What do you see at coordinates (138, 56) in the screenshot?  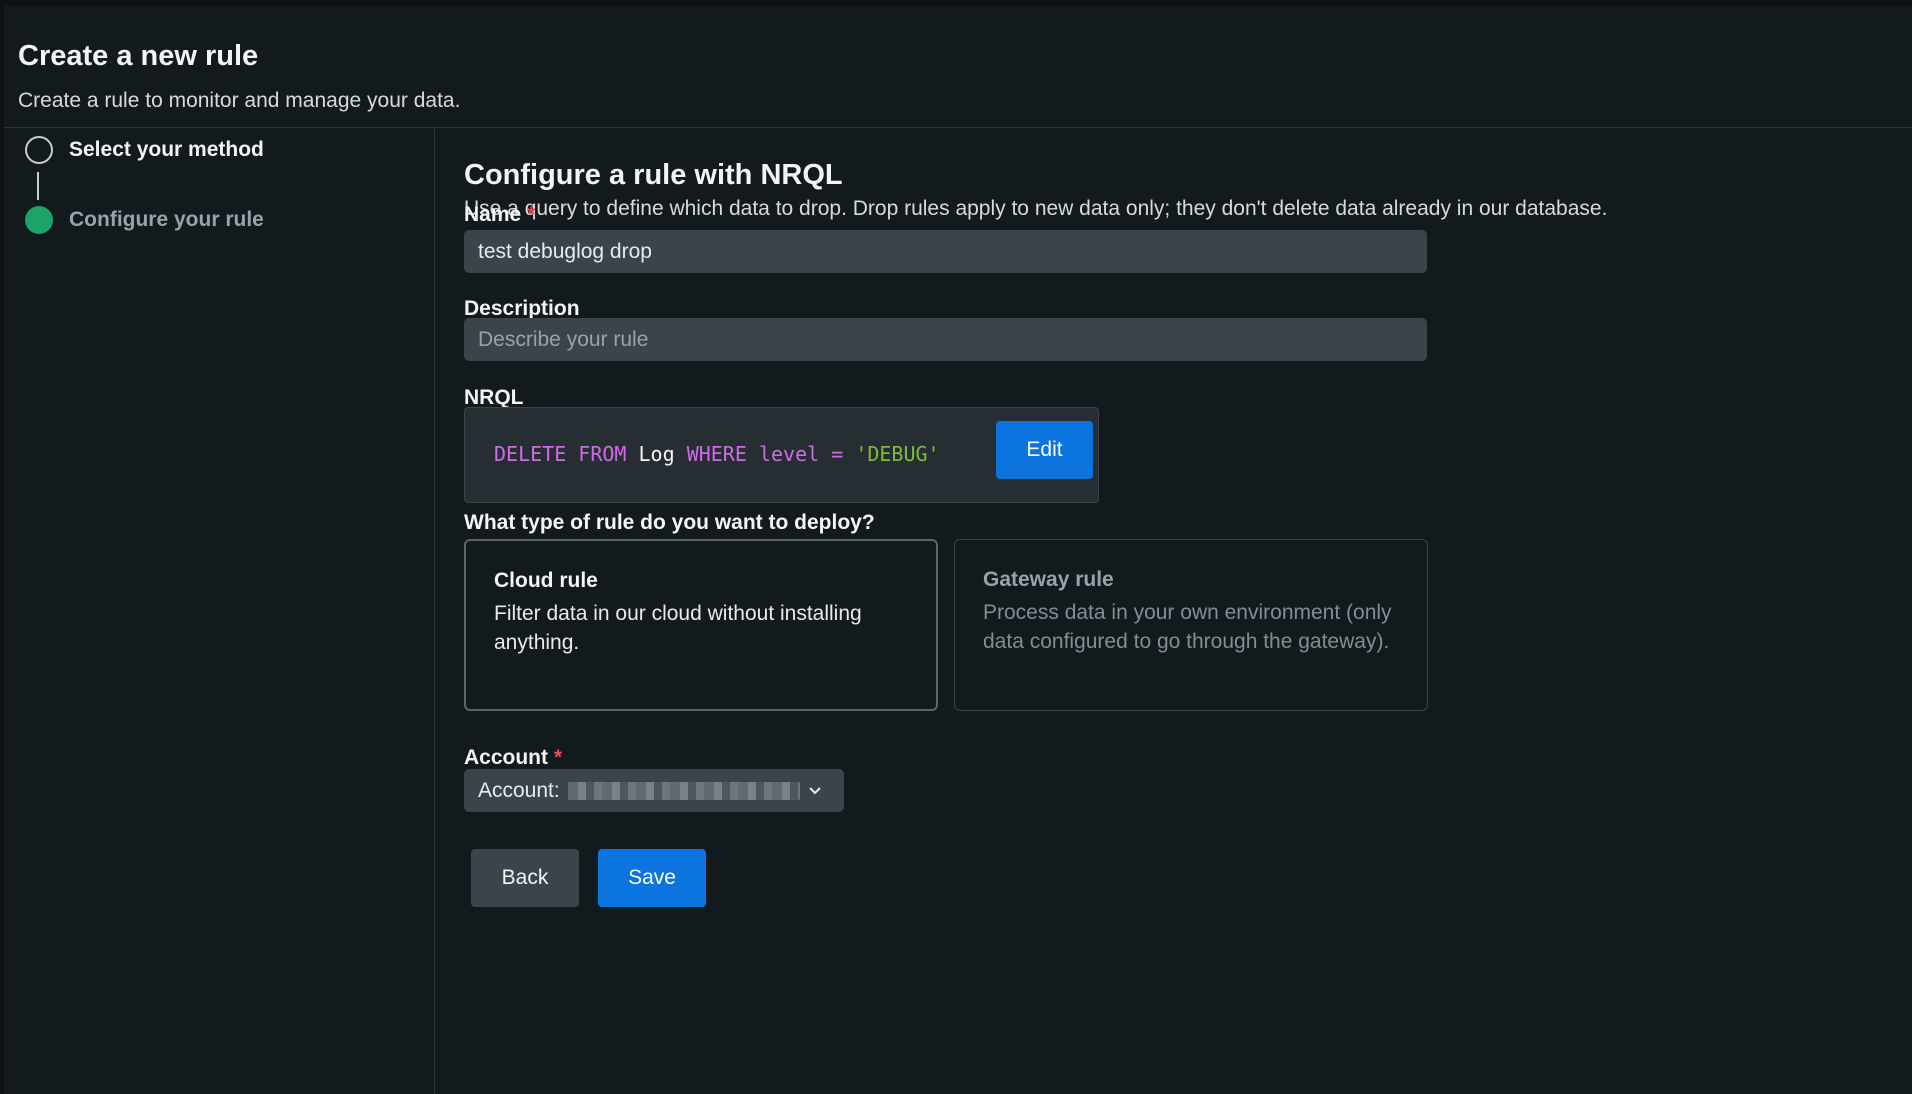 I see `page-title: Create a new rule` at bounding box center [138, 56].